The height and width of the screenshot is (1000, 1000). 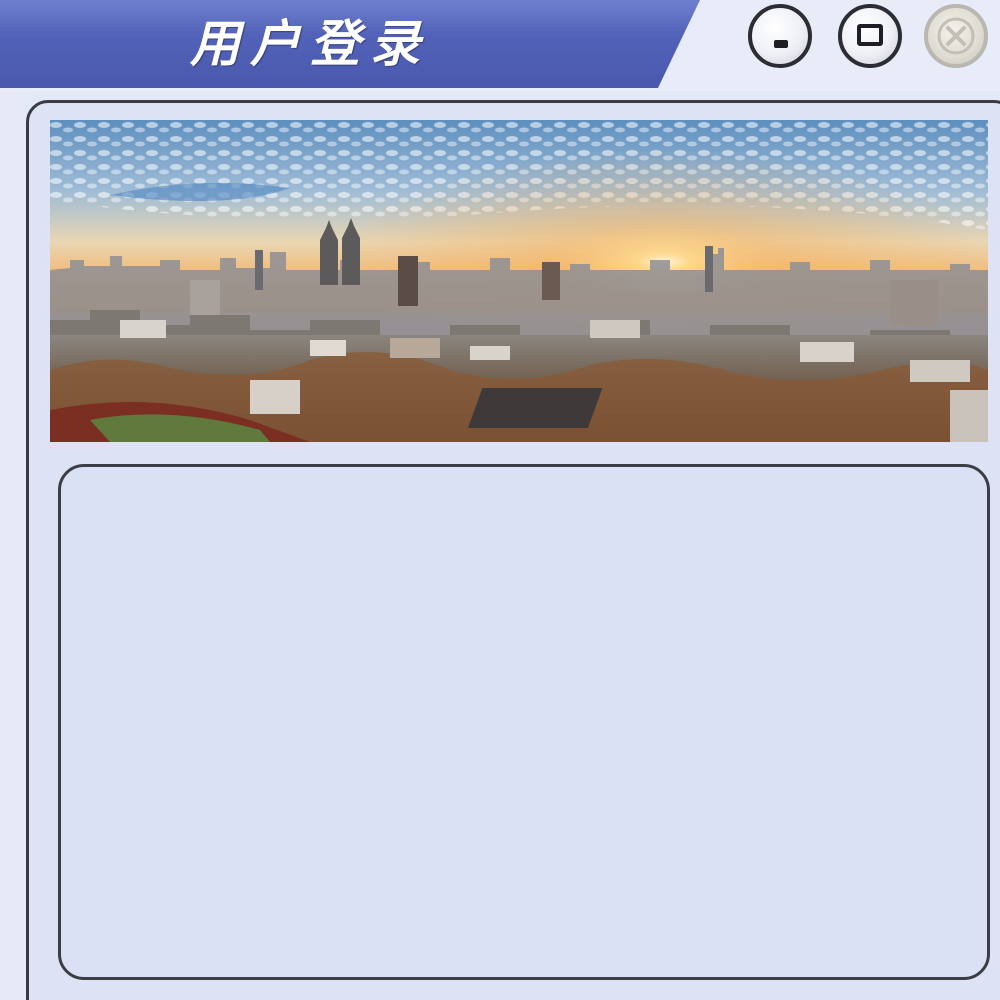 I want to click on close-icon, so click(x=956, y=36).